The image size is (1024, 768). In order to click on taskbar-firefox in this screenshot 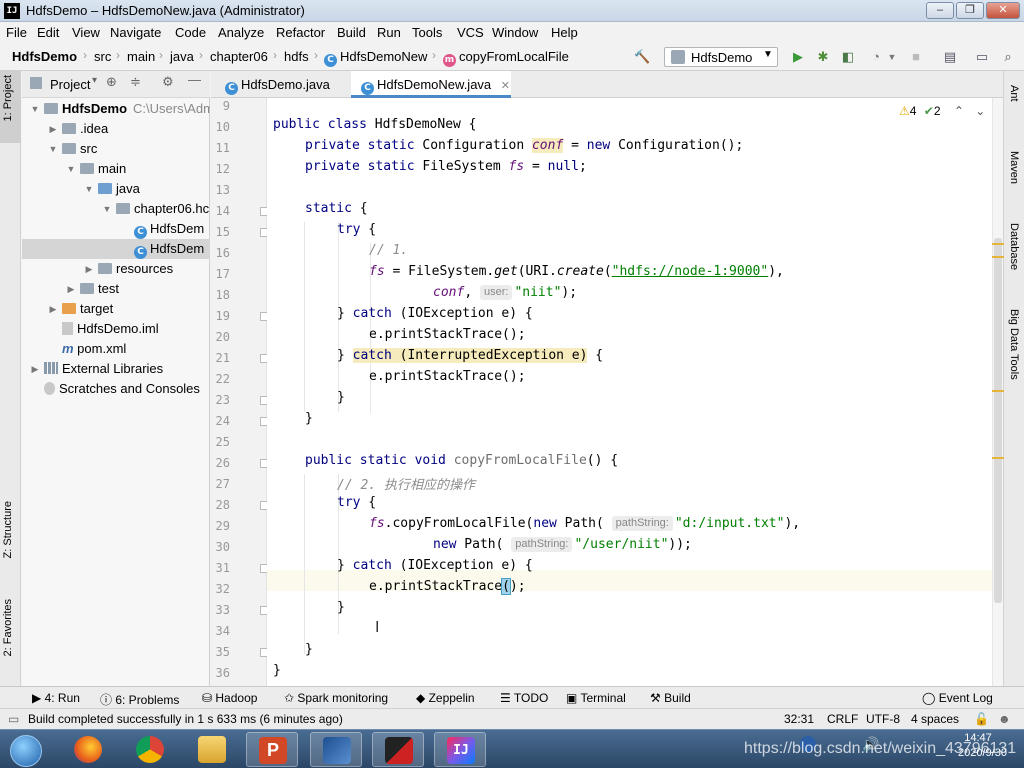, I will do `click(88, 749)`.